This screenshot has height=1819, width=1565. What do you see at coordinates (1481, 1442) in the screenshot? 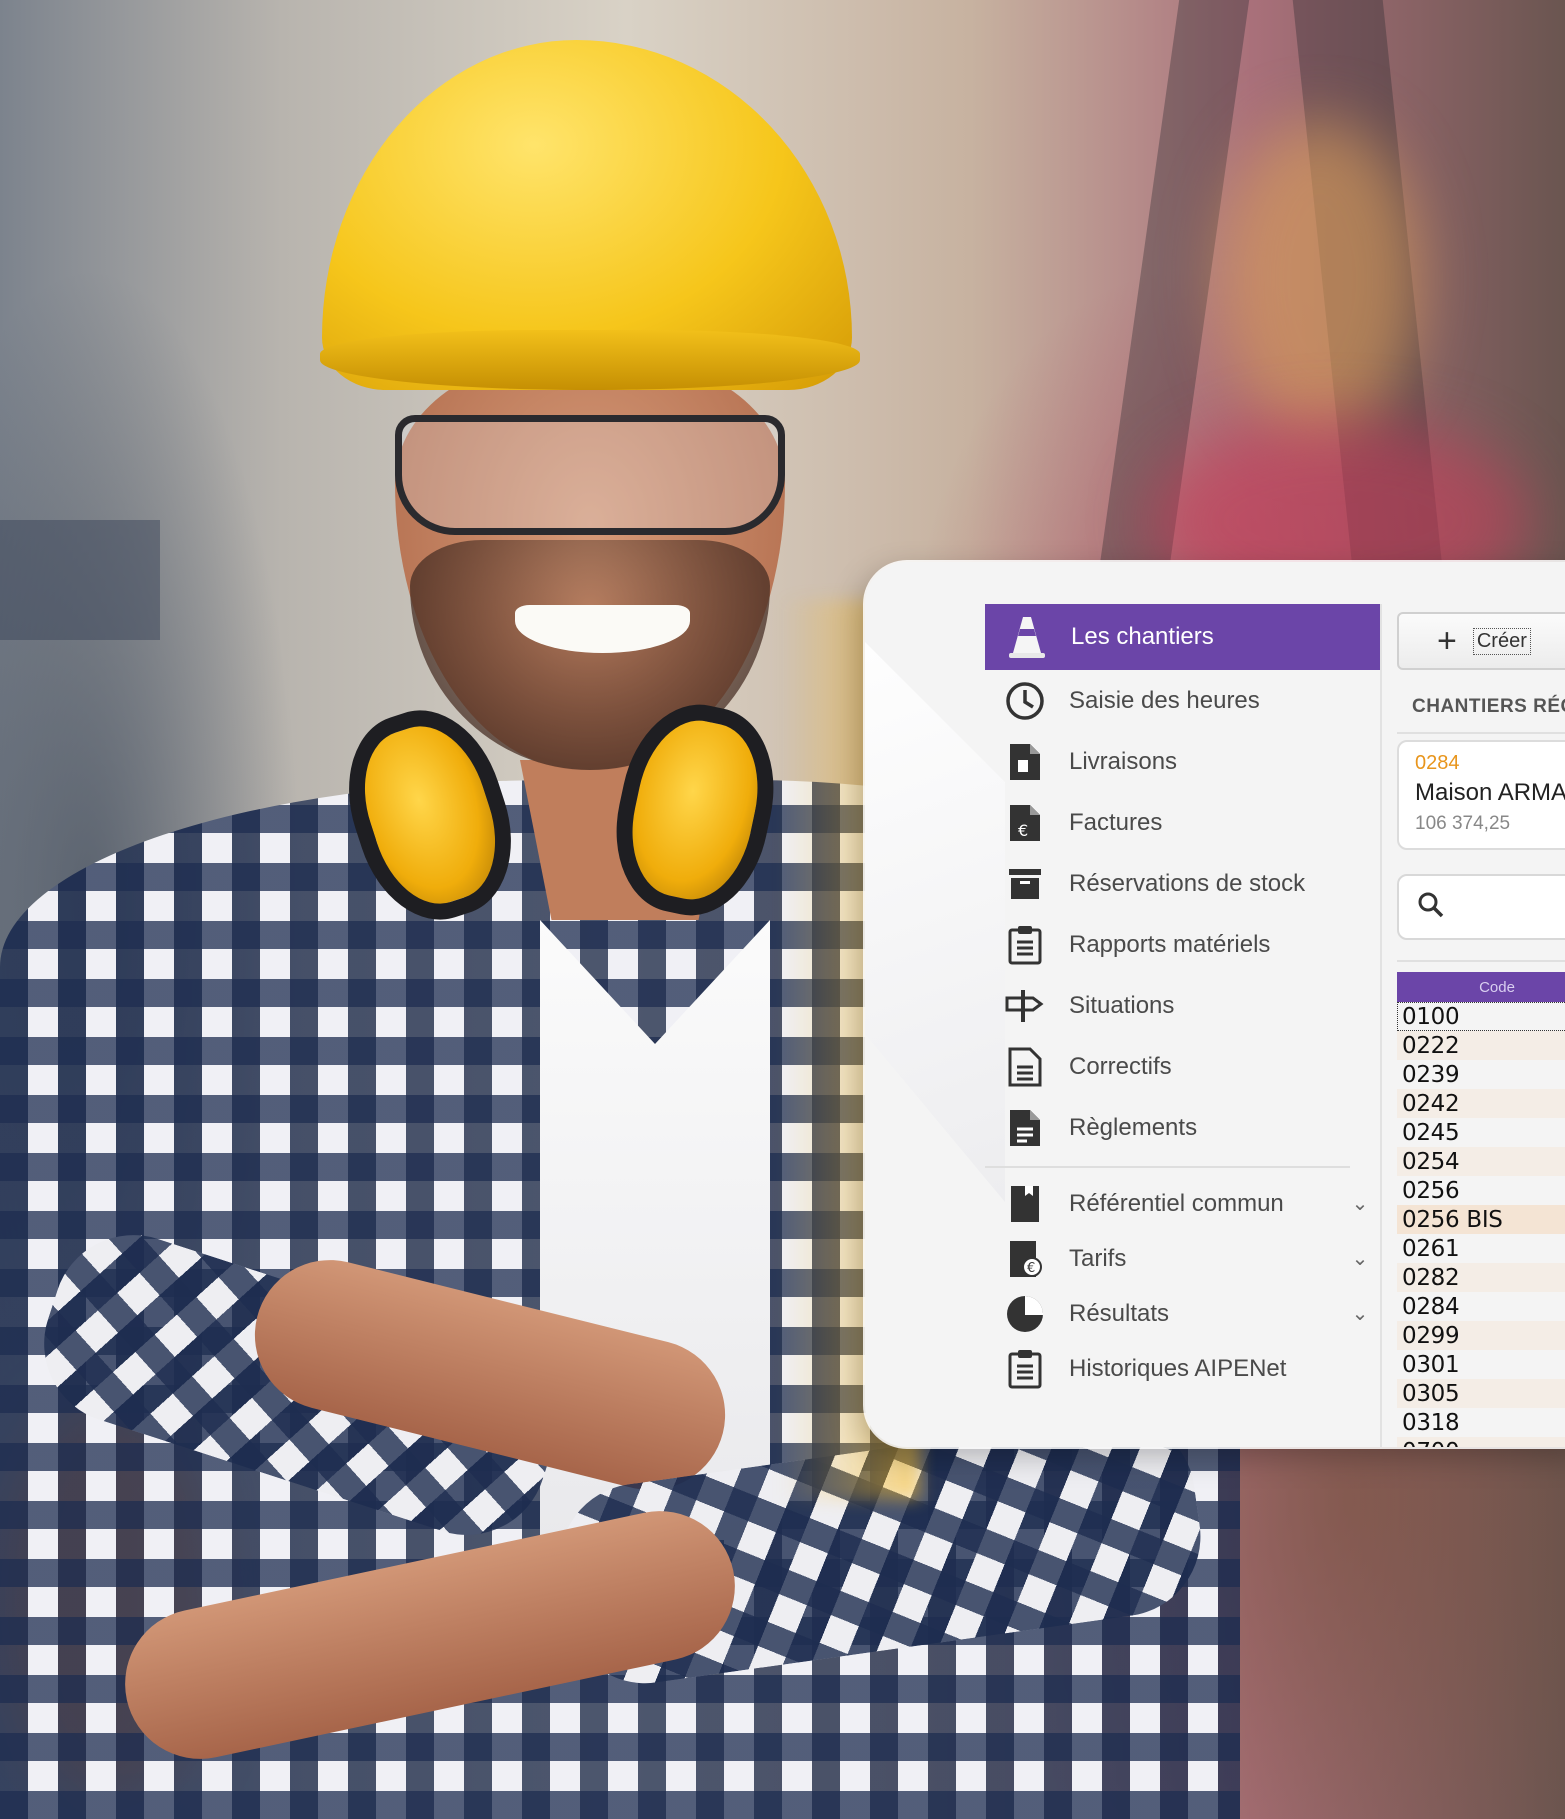
I see `table-row: 0700` at bounding box center [1481, 1442].